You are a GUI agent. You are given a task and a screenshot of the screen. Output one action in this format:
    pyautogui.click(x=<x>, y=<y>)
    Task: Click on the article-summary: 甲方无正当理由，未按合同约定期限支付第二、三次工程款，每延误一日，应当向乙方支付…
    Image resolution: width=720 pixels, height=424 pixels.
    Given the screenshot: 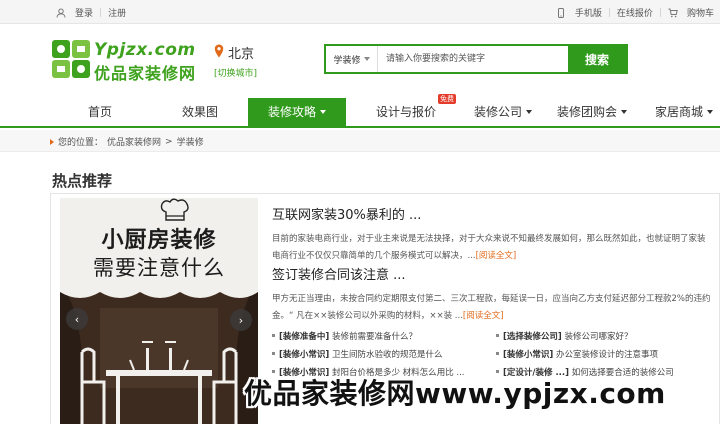 What is the action you would take?
    pyautogui.click(x=492, y=308)
    